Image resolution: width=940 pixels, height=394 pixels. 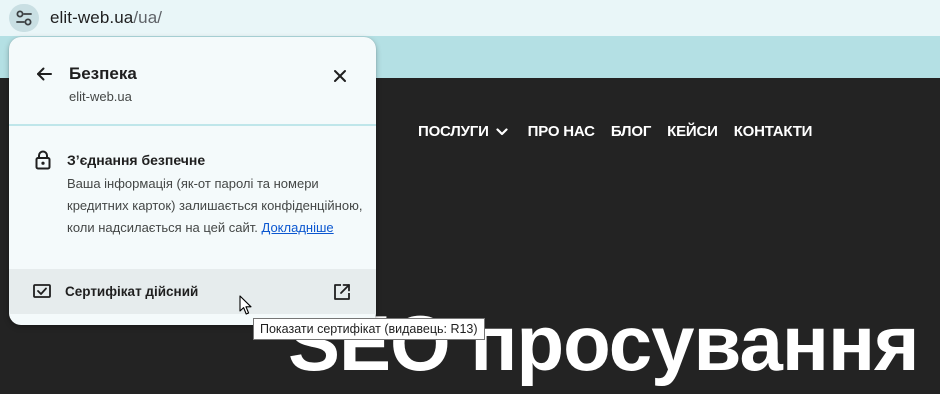 What do you see at coordinates (298, 227) in the screenshot?
I see `learn-more-link: Докладніше` at bounding box center [298, 227].